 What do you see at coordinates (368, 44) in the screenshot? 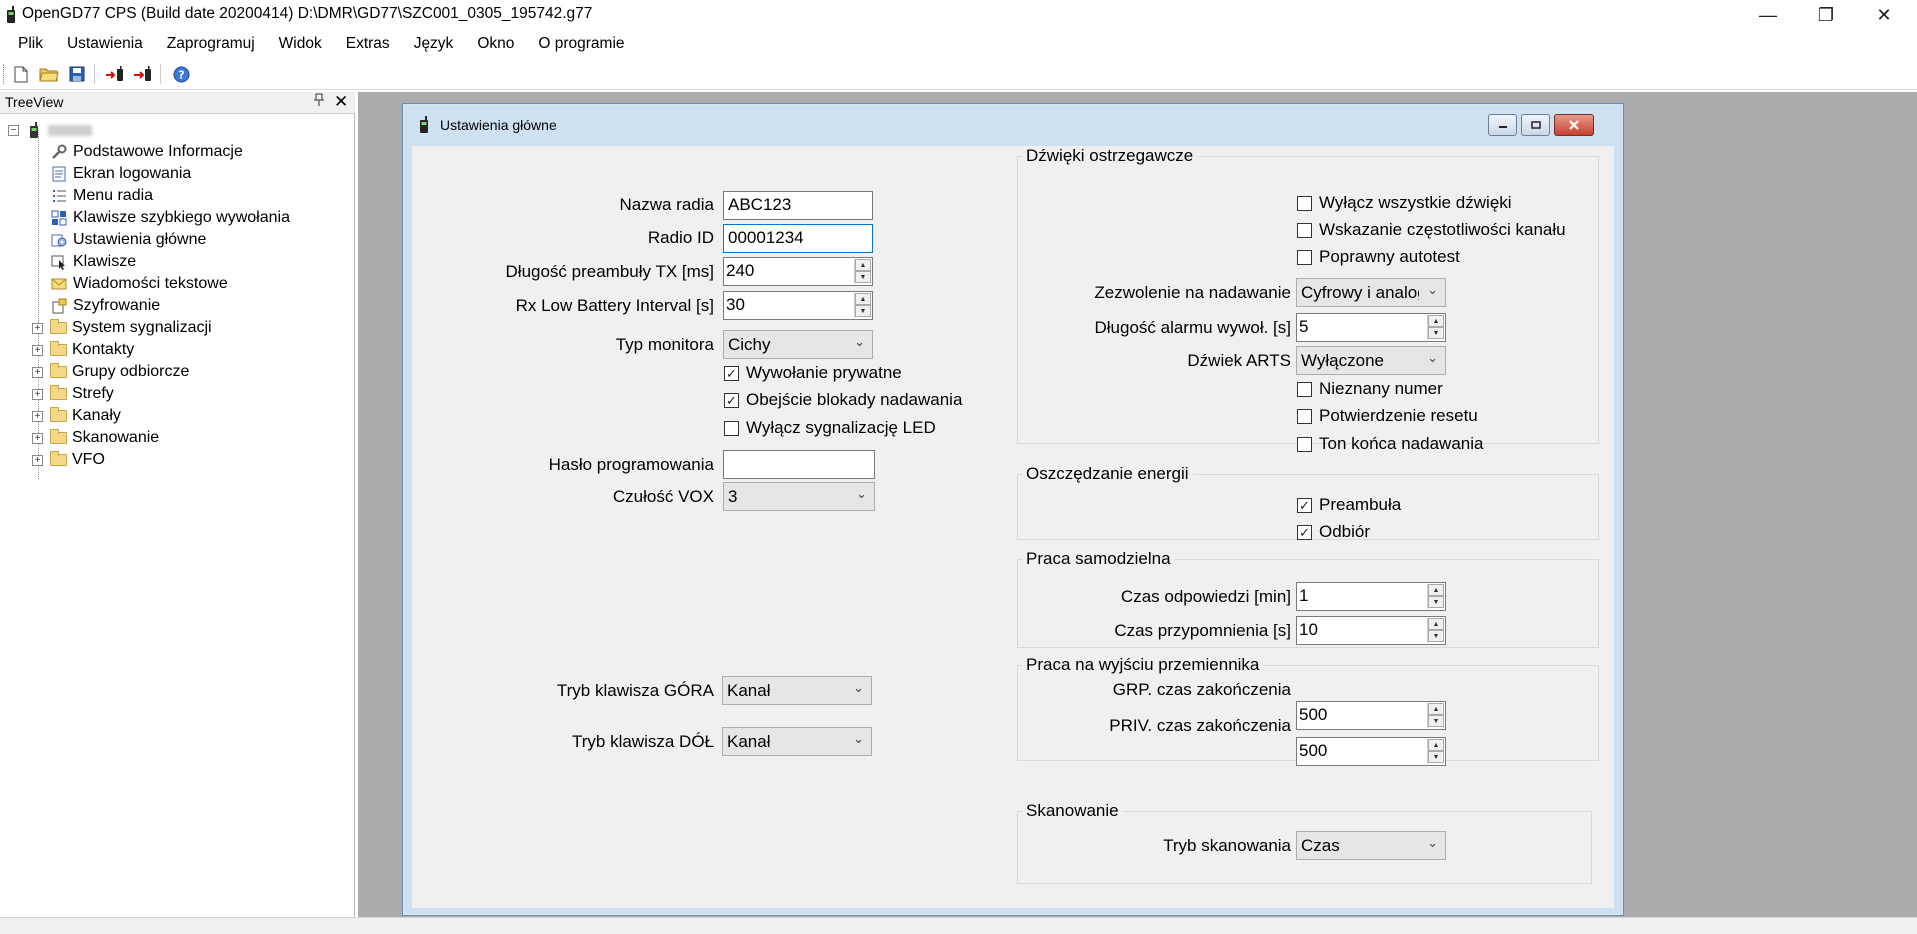
I see `menu-extras: Extras` at bounding box center [368, 44].